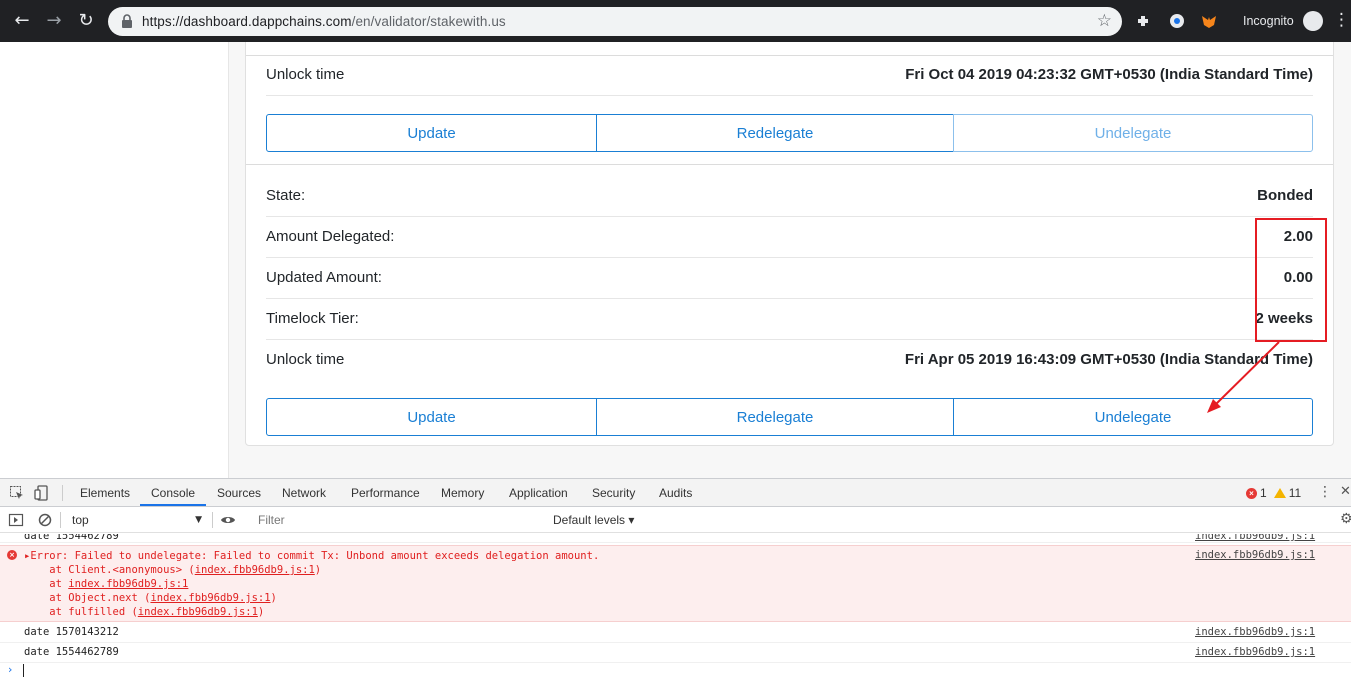  Describe the element at coordinates (789, 278) in the screenshot. I see `updated-amount-row: Updated Amount: 0.00` at that location.